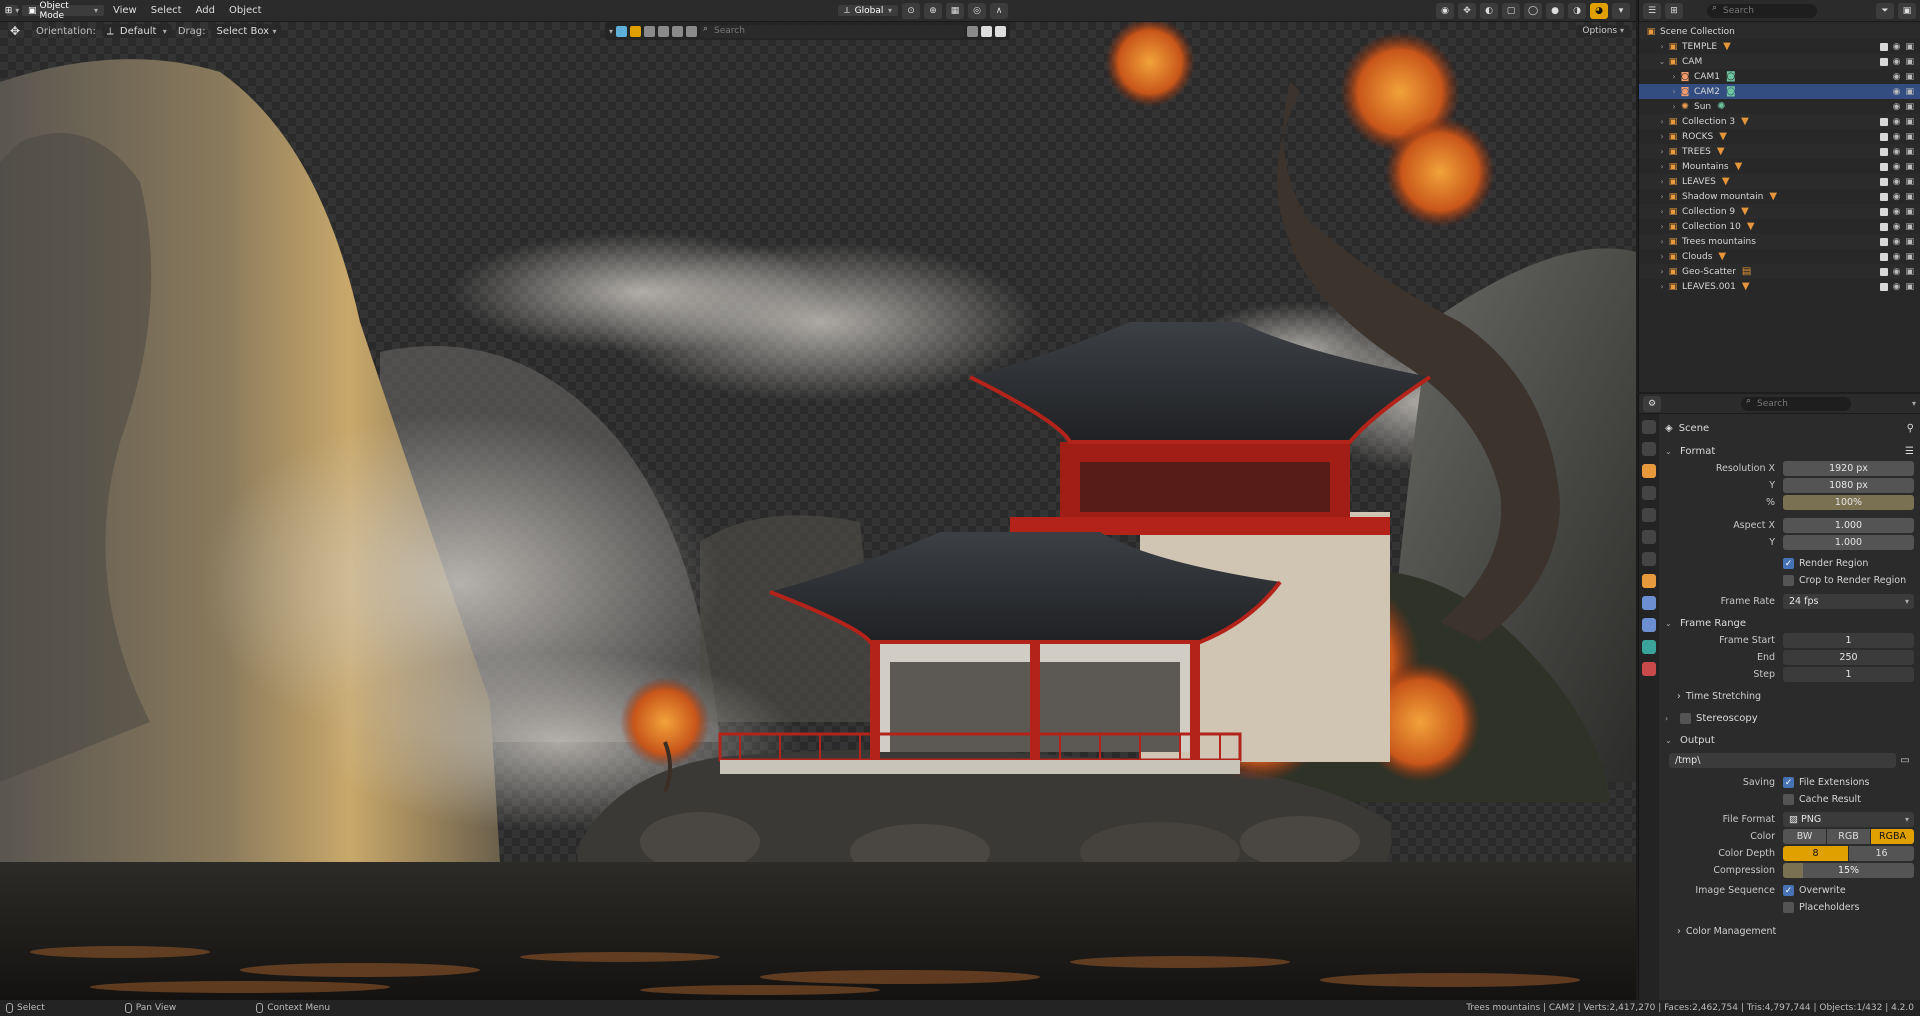  I want to click on outliner-row: › ▣ TREES ▼ ◉ ▣, so click(1779, 151).